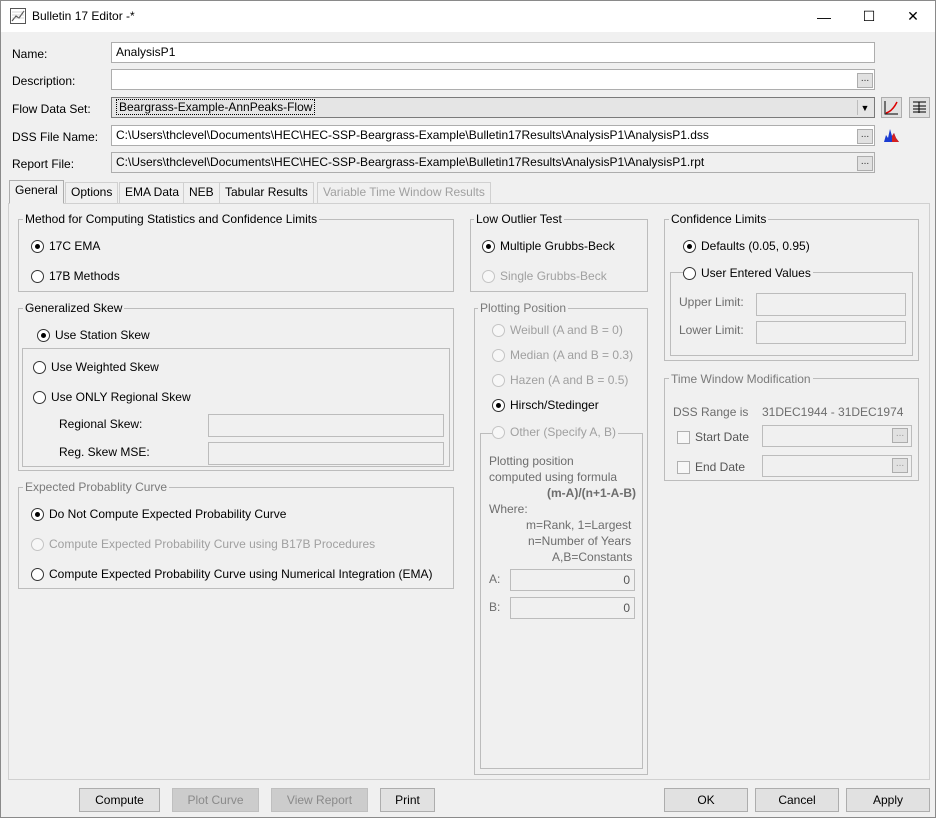 This screenshot has width=936, height=818. Describe the element at coordinates (105, 367) in the screenshot. I see `use-weighted-skew-label: Use Weighted Skew` at that location.